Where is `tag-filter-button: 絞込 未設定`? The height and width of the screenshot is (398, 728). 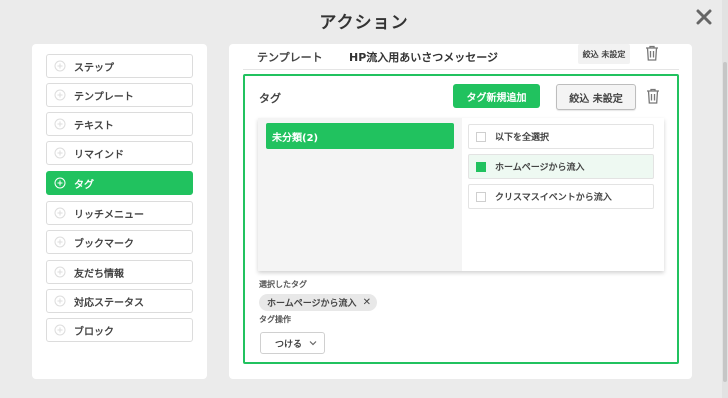 tag-filter-button: 絞込 未設定 is located at coordinates (596, 97).